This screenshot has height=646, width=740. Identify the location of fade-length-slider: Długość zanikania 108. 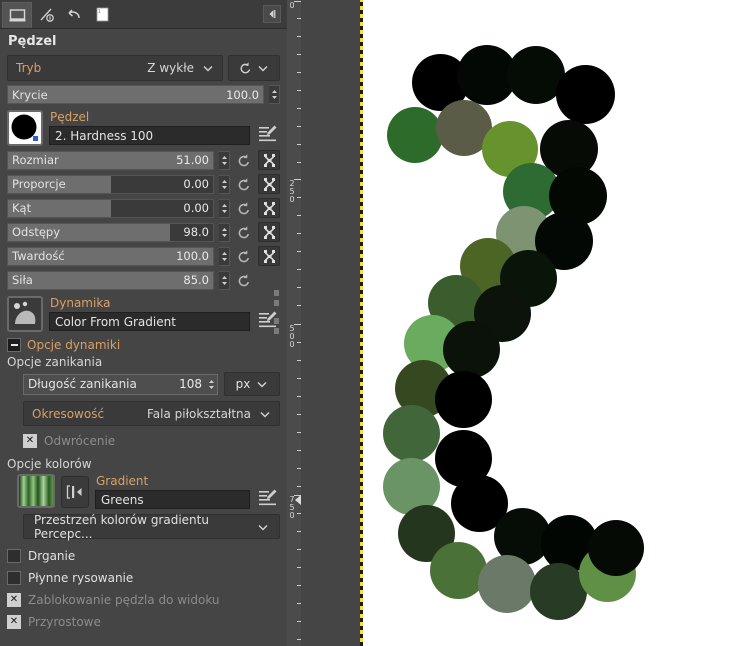
(120, 384).